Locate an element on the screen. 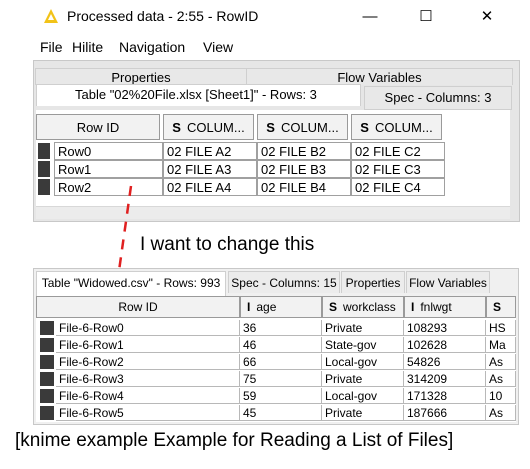 This screenshot has height=469, width=530. table-cell: 02 FILE A2 is located at coordinates (210, 151).